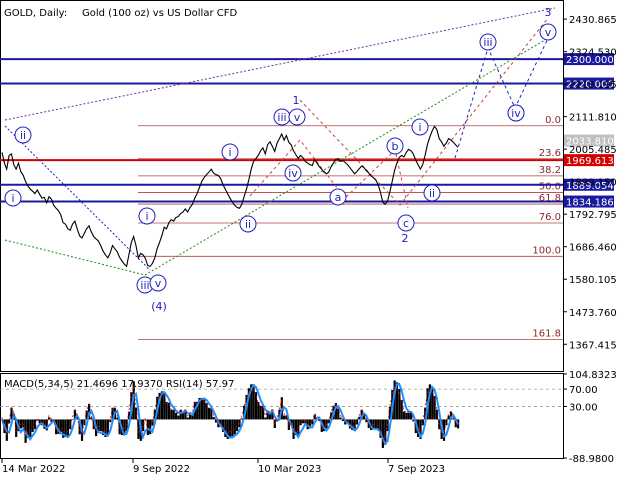 This screenshot has height=480, width=640. What do you see at coordinates (548, 12) in the screenshot?
I see `wave-label-20: 3` at bounding box center [548, 12].